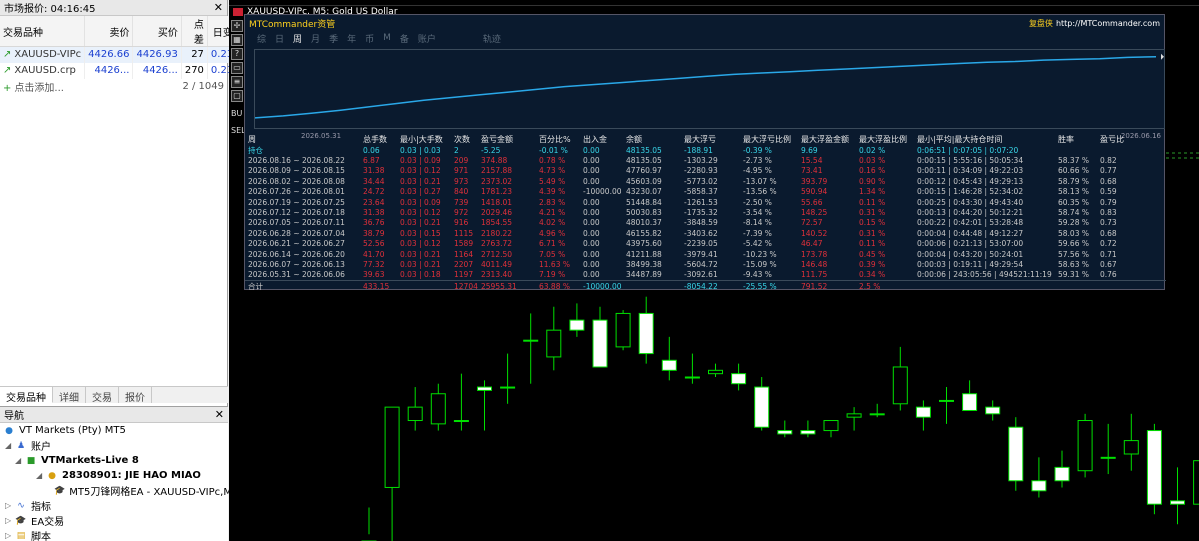 Image resolution: width=1199 pixels, height=541 pixels. What do you see at coordinates (812, 202) in the screenshot?
I see `cell: 55.66` at bounding box center [812, 202].